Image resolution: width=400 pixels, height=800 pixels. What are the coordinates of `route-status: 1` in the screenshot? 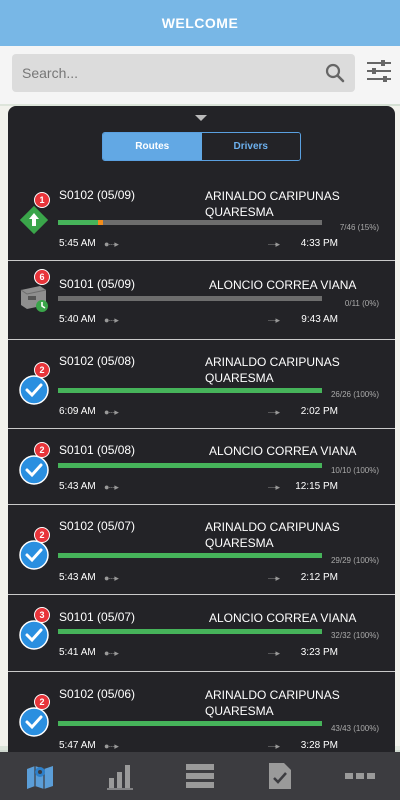 It's located at (34, 216).